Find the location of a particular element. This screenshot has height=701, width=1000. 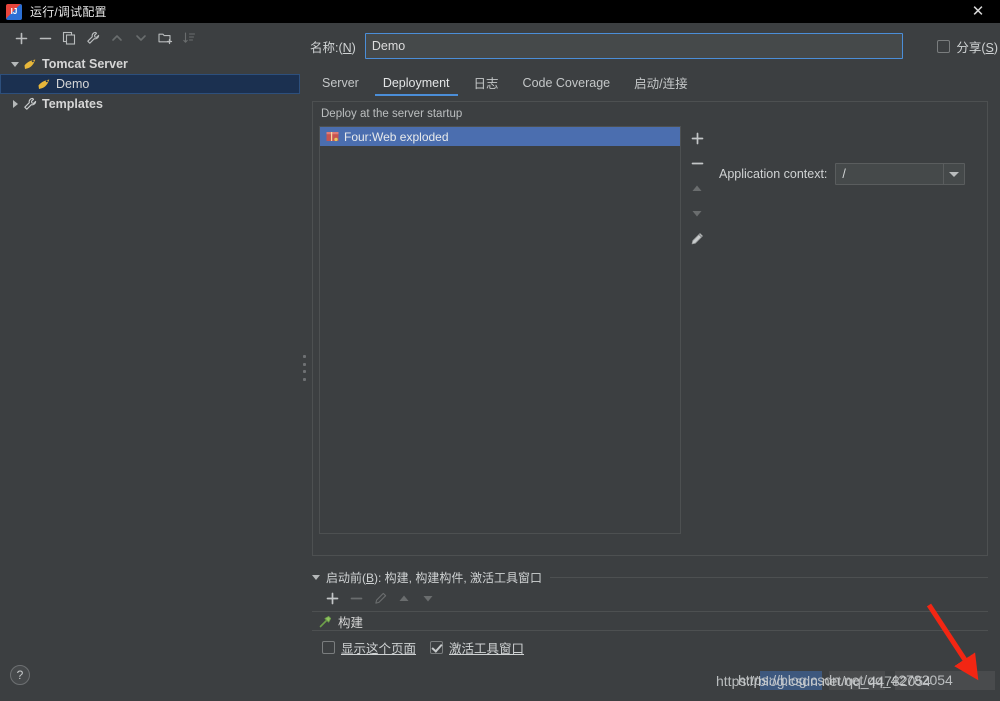

title-bar: 运行/调试配置 ✕ is located at coordinates (500, 11).